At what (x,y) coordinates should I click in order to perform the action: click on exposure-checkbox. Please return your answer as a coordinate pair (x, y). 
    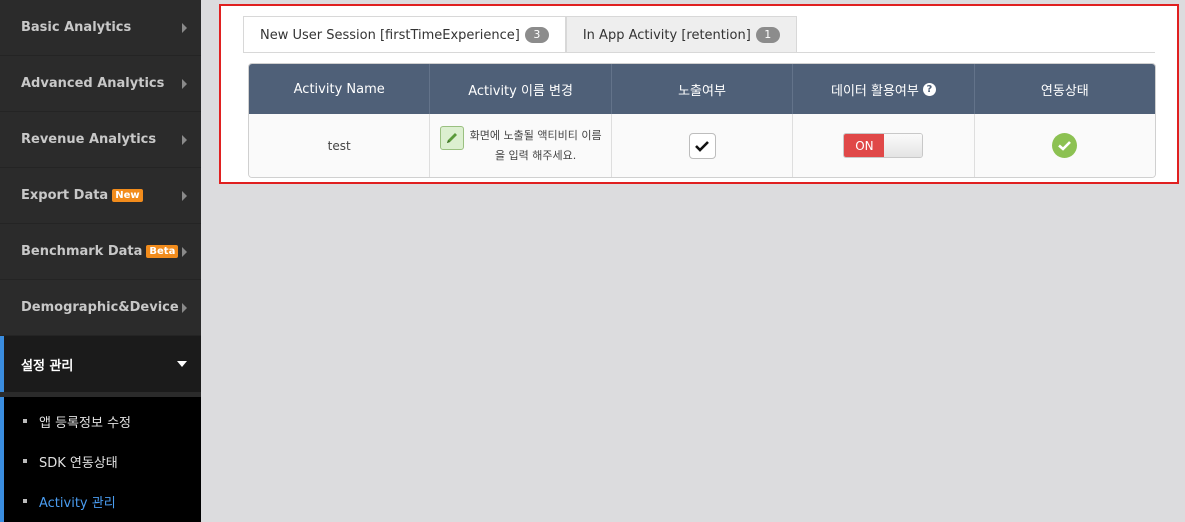
    Looking at the image, I should click on (702, 145).